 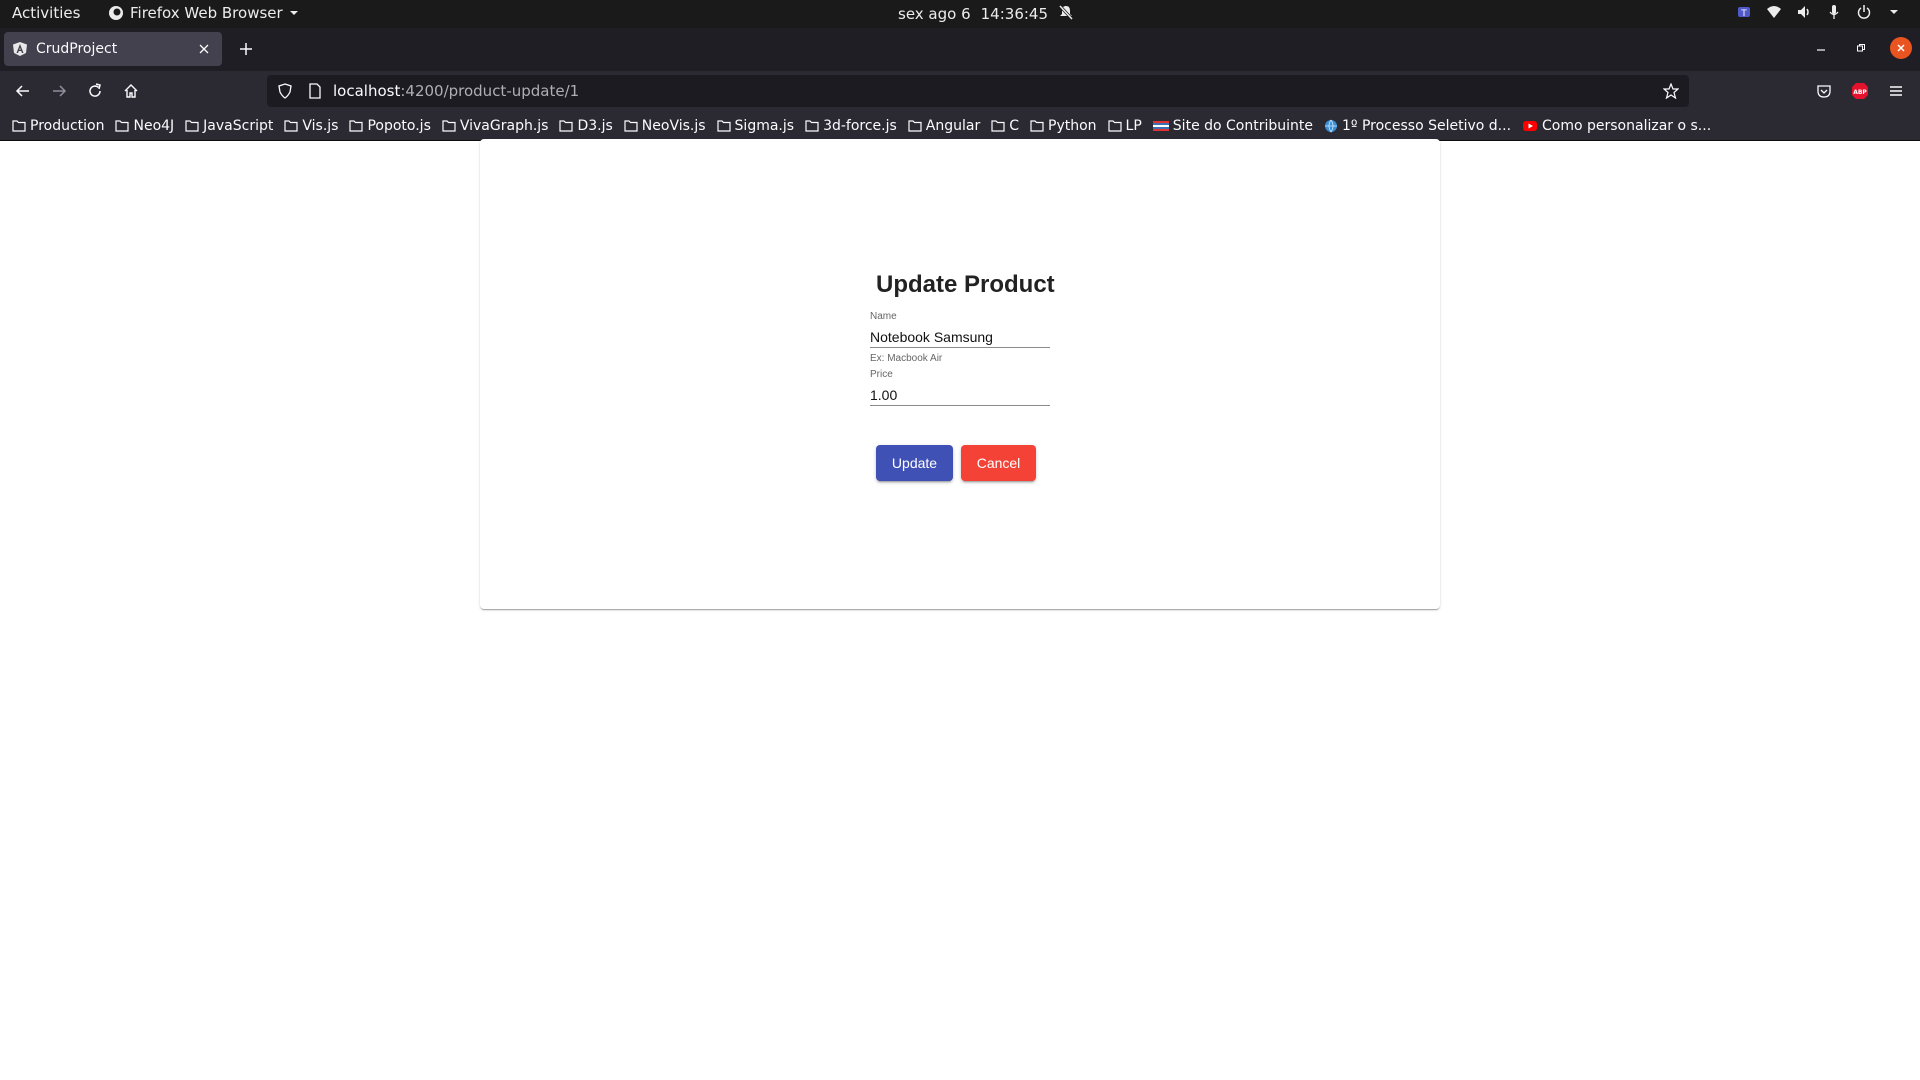 I want to click on angular-favicon-icon, so click(x=20, y=49).